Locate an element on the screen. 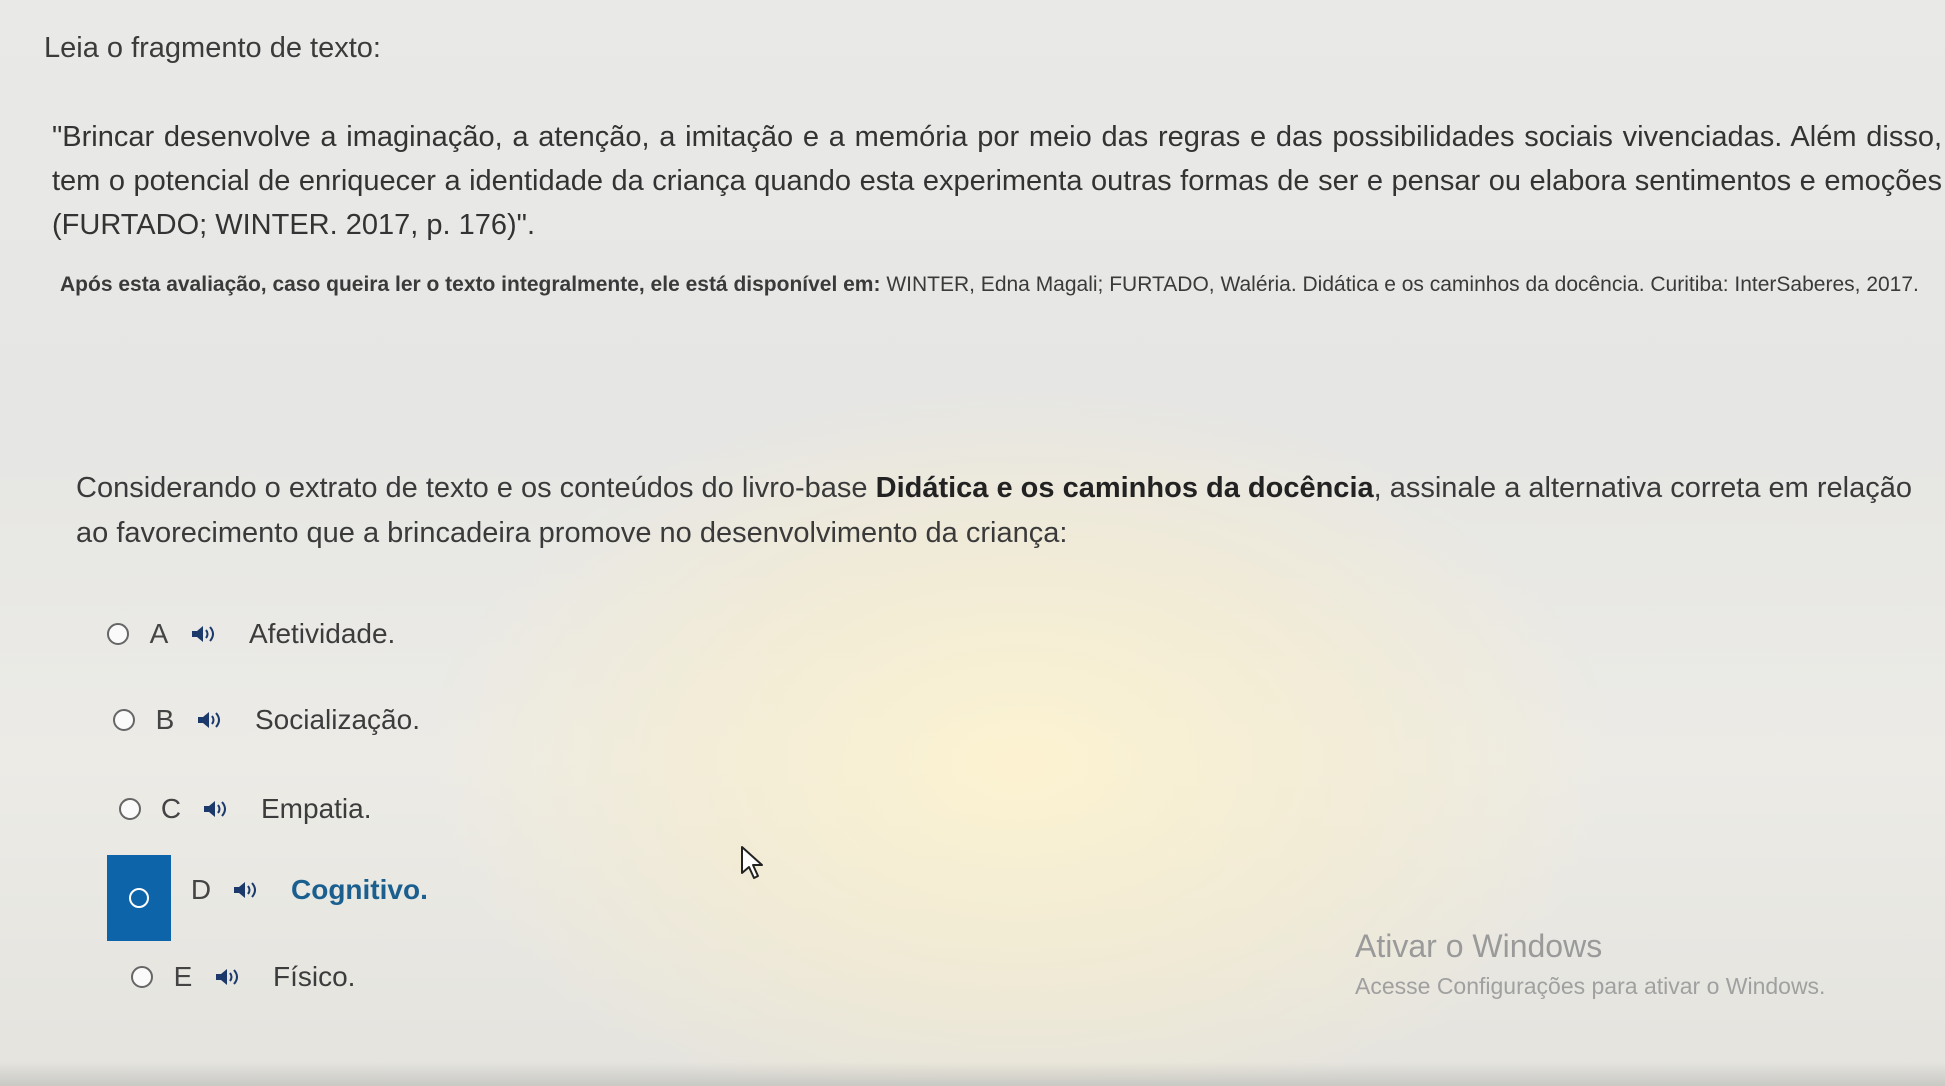 This screenshot has width=1945, height=1086. option-letter: E is located at coordinates (183, 976).